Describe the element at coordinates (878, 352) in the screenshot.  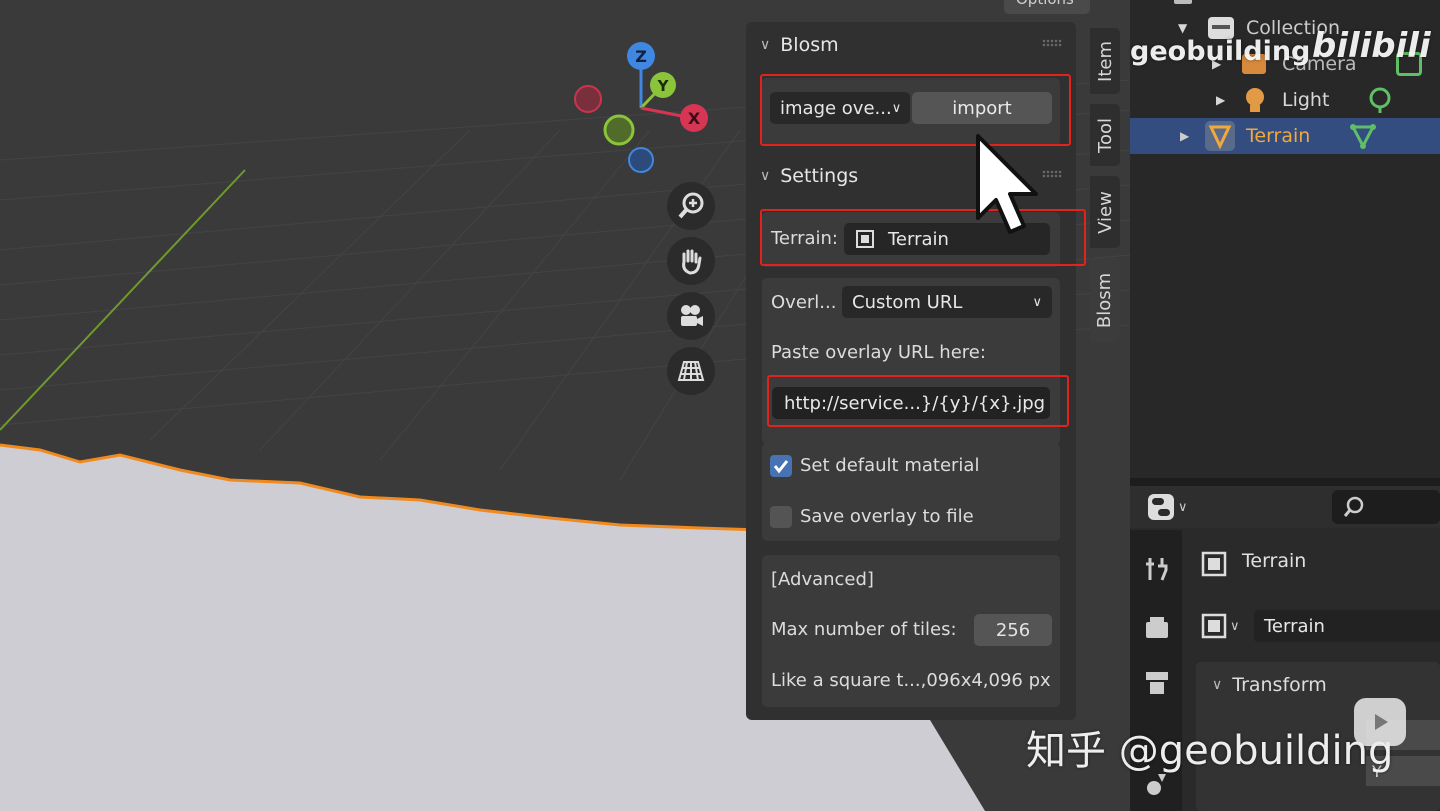
I see `paste-url-label: Paste overlay URL here:` at that location.